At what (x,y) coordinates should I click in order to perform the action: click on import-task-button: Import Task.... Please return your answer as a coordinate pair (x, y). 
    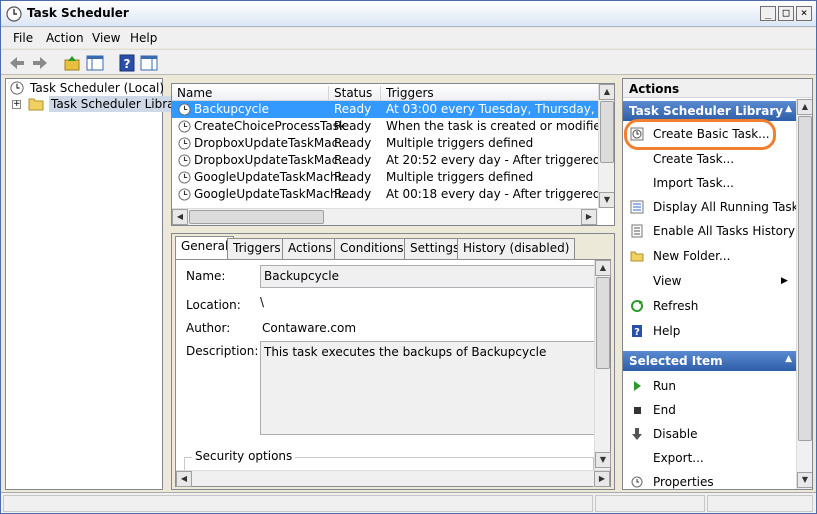
    Looking at the image, I should click on (709, 183).